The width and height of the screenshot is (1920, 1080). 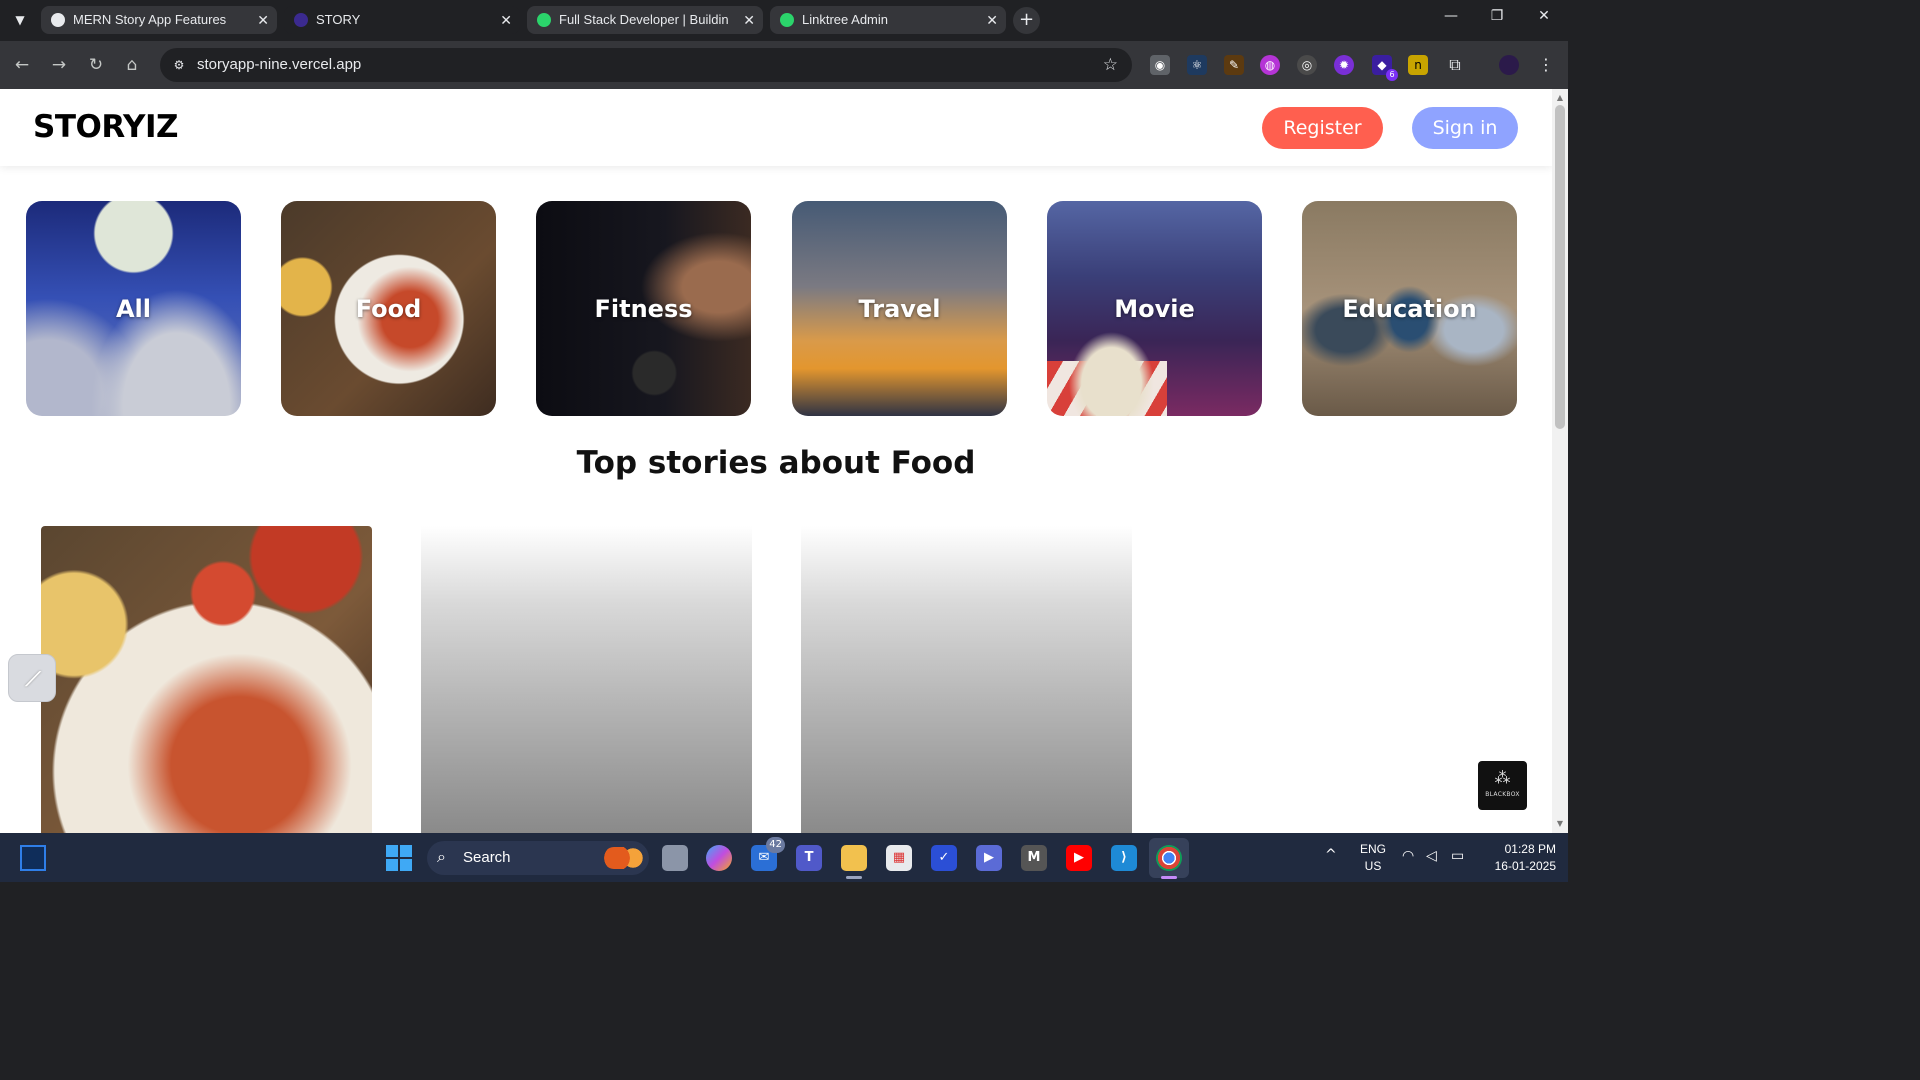 I want to click on power-automate-icon: ▶, so click(x=989, y=858).